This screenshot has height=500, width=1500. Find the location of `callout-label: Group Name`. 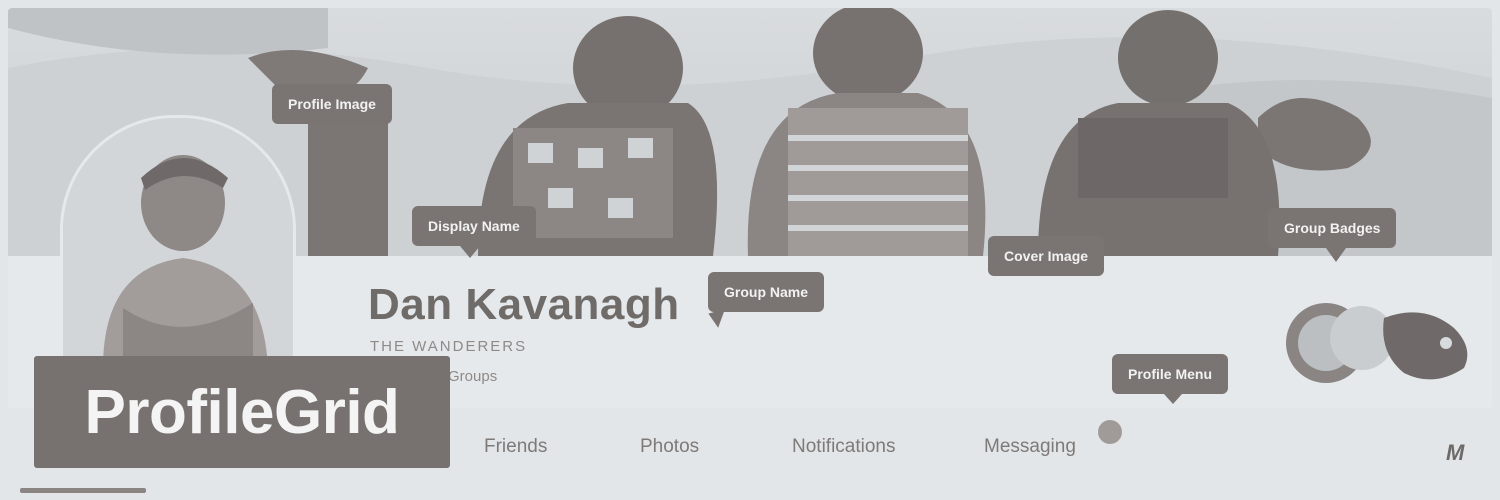

callout-label: Group Name is located at coordinates (766, 292).